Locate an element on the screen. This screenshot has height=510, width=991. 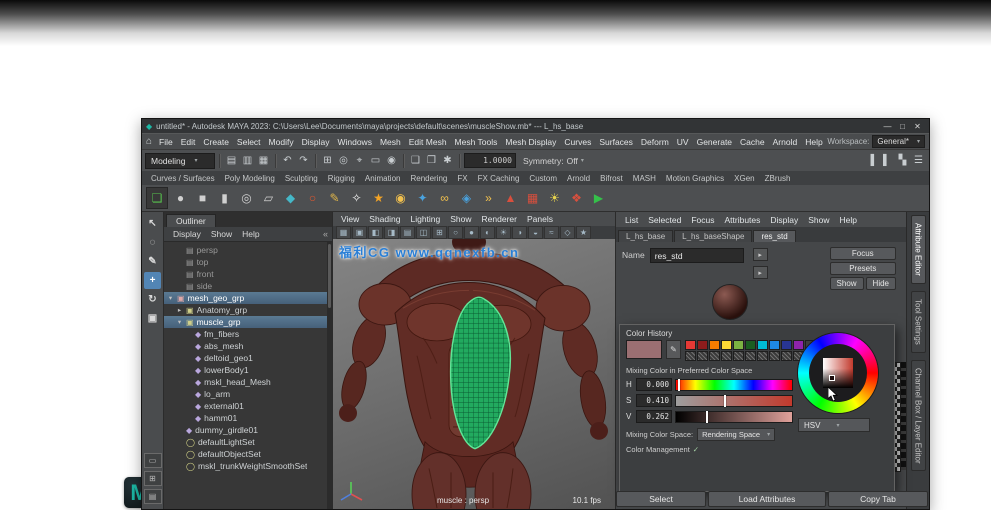
orient-arrows-icon: » is located at coordinates (488, 198).